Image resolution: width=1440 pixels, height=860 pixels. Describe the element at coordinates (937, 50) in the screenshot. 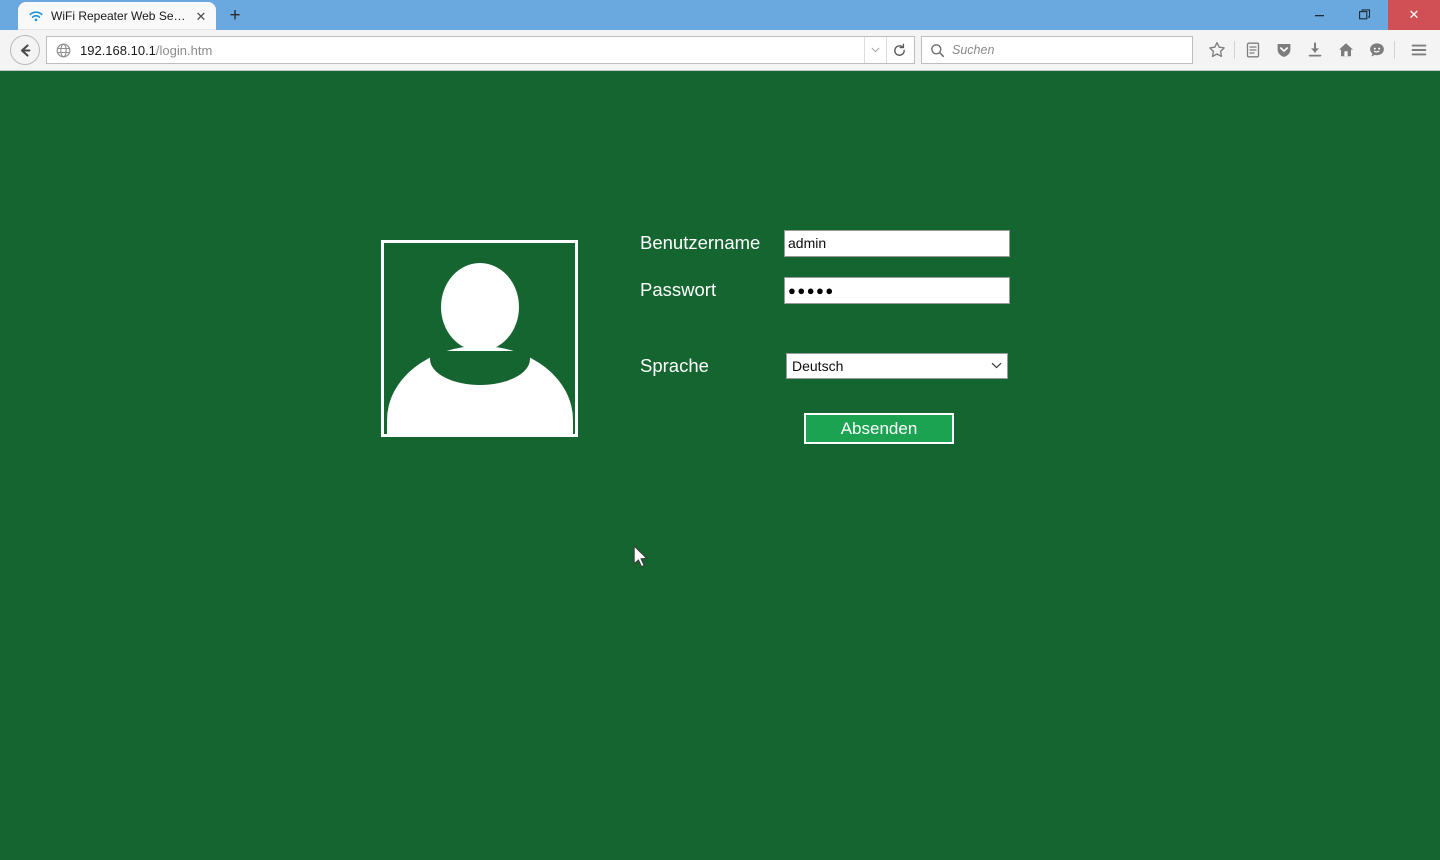

I see `search-icon` at that location.